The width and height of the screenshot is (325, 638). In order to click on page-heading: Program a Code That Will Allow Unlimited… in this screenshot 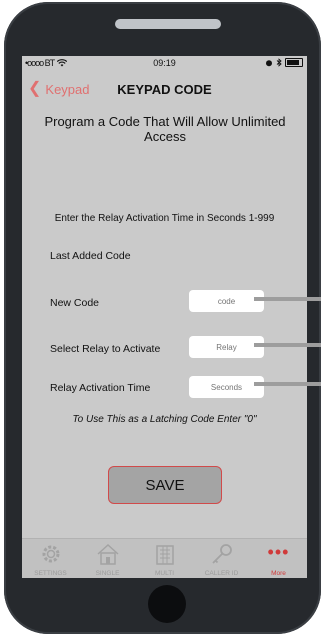, I will do `click(165, 129)`.